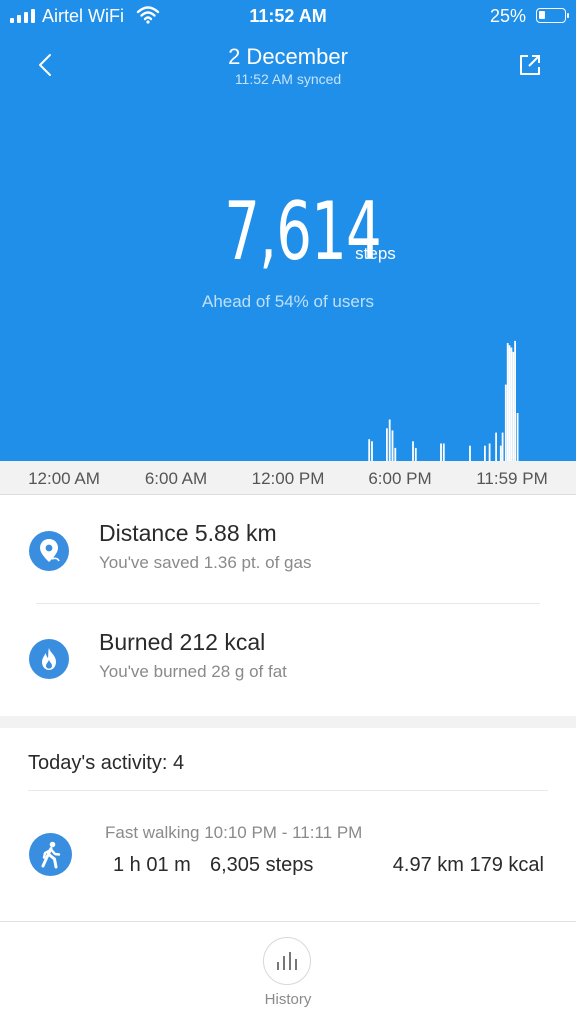 The image size is (576, 1025). I want to click on page-title: 2 December, so click(288, 56).